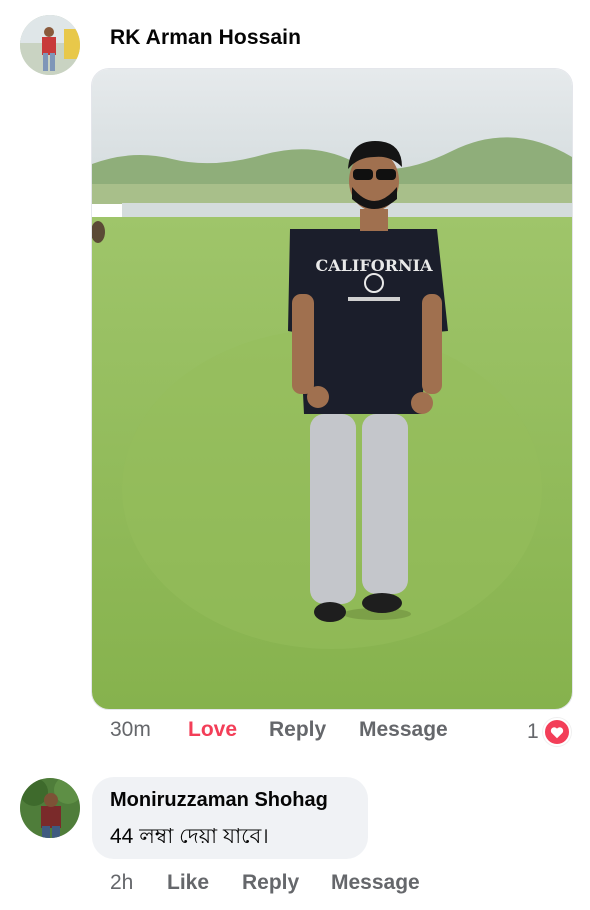  What do you see at coordinates (533, 731) in the screenshot?
I see `reaction-count: 1` at bounding box center [533, 731].